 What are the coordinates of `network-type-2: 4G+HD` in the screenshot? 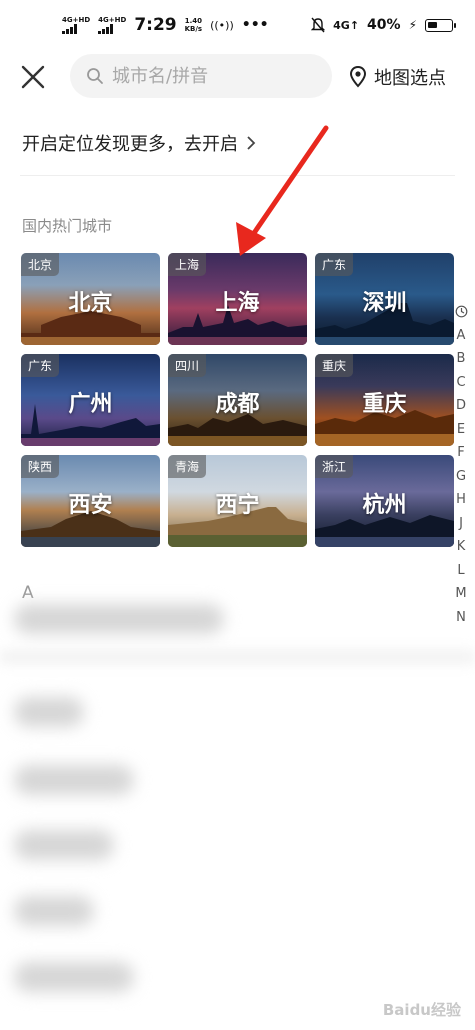 It's located at (112, 19).